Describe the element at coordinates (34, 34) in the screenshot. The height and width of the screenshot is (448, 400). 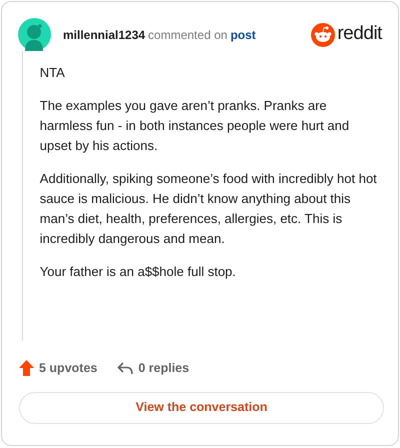
I see `avatar-icon` at that location.